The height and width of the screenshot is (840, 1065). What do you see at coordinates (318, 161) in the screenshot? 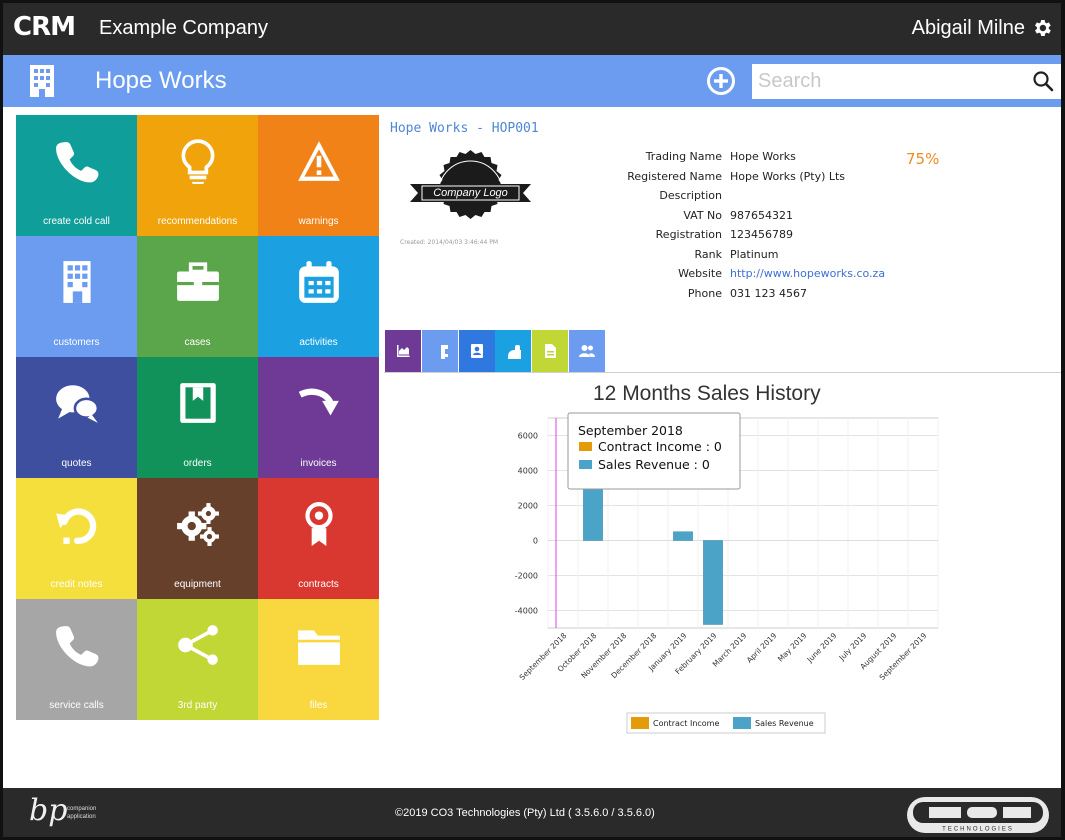
I see `warning-icon` at bounding box center [318, 161].